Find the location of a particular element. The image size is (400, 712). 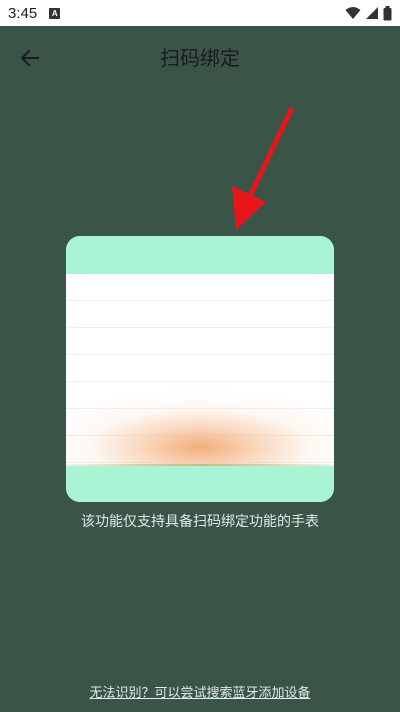

scan-hint-text: 该功能仅支持具备扫码绑定功能的手表 is located at coordinates (200, 522).